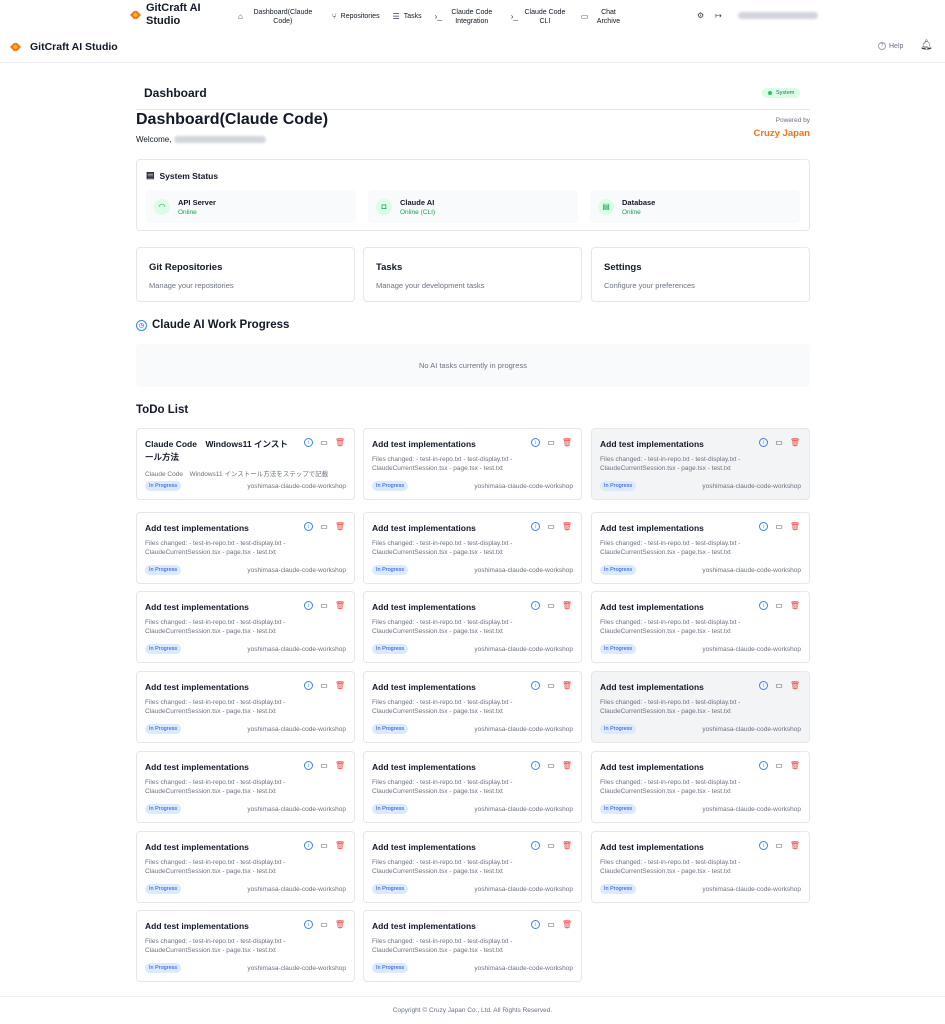 Image resolution: width=945 pixels, height=1024 pixels. I want to click on status-badge: In Progress, so click(163, 889).